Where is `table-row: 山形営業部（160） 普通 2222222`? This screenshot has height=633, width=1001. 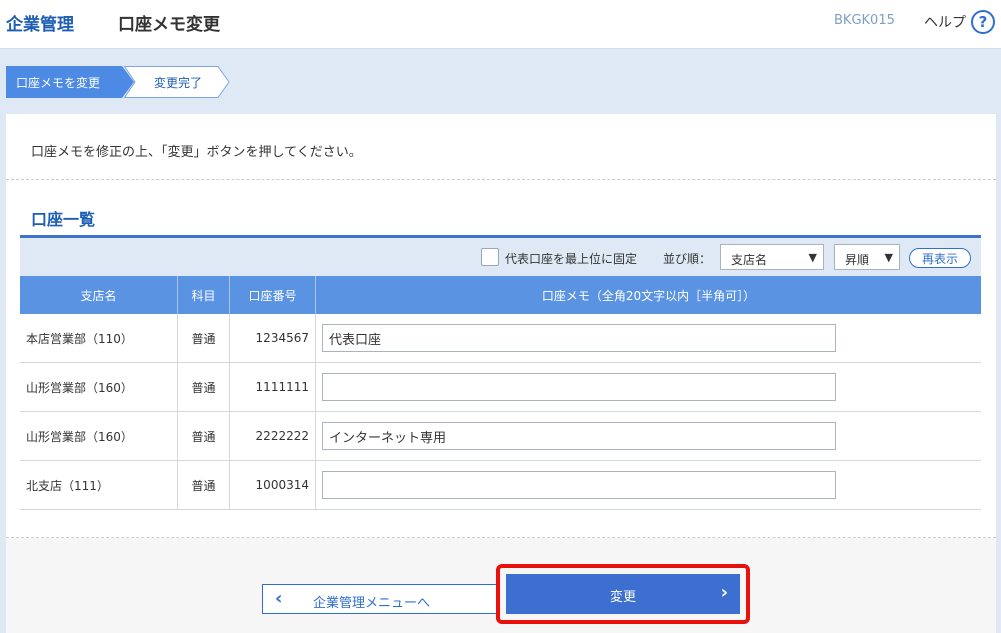
table-row: 山形営業部（160） 普通 2222222 is located at coordinates (500, 436).